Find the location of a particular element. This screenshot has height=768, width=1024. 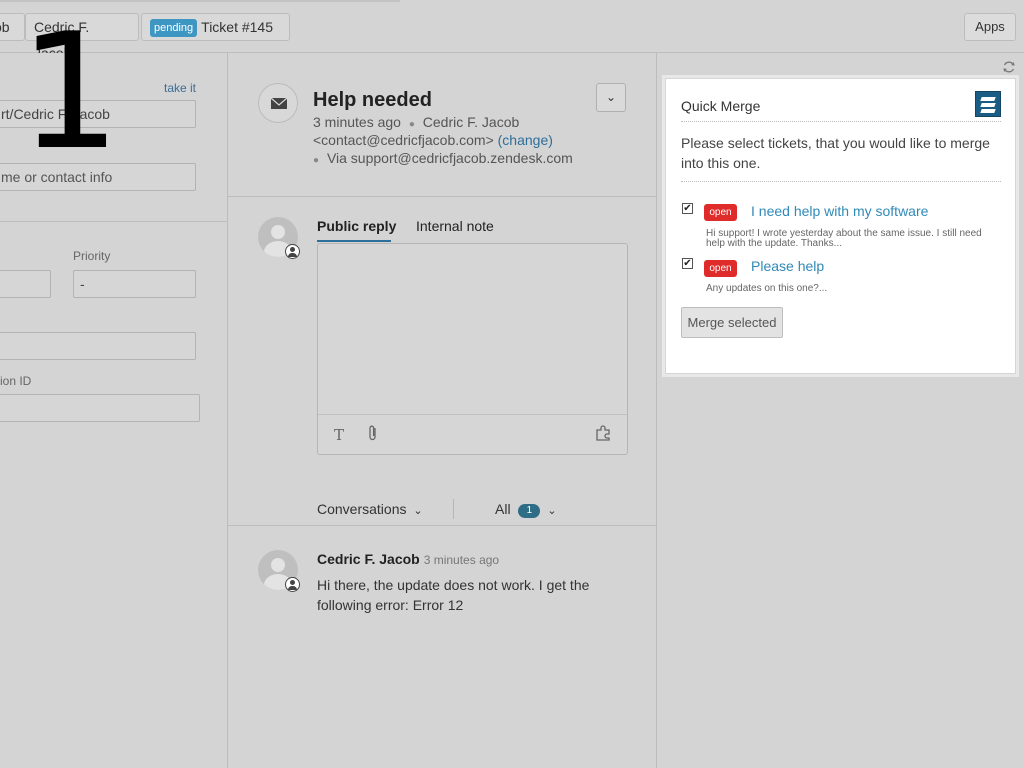

ticket-meta-line3: ● Via support@cedricfjacob.zendesk.com is located at coordinates (443, 158).